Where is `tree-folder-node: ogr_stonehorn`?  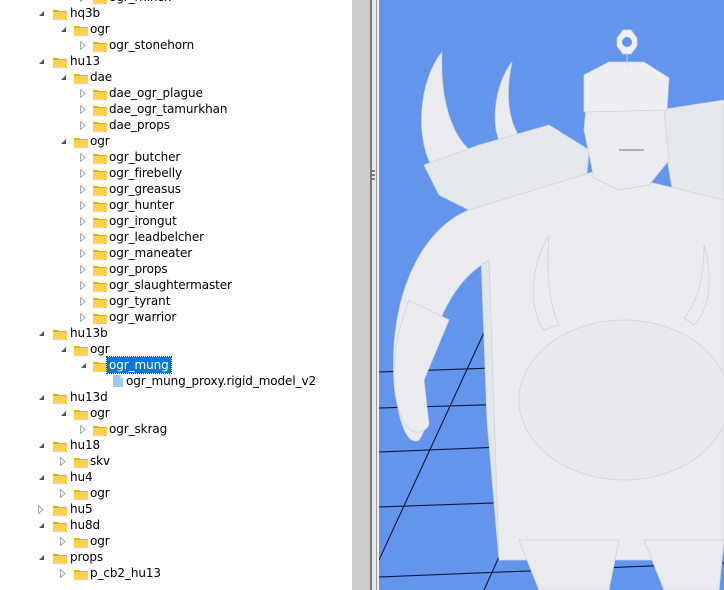
tree-folder-node: ogr_stonehorn is located at coordinates (176, 45).